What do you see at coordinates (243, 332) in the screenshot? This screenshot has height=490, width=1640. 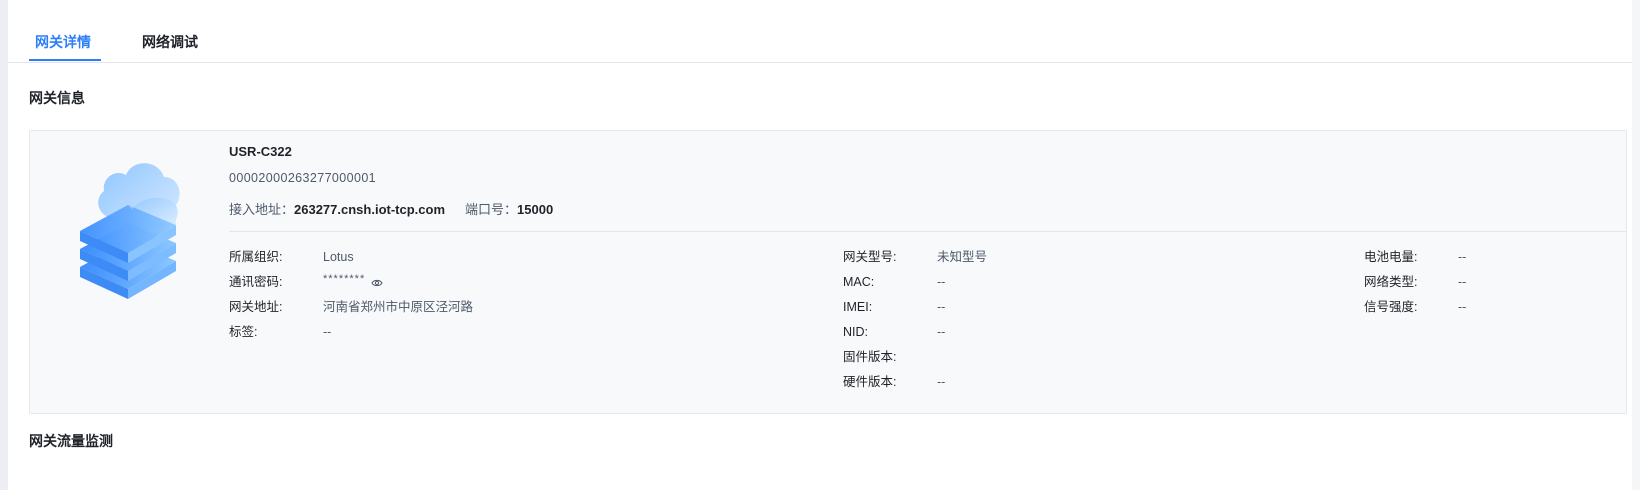 I see `detail-label: 标签:` at bounding box center [243, 332].